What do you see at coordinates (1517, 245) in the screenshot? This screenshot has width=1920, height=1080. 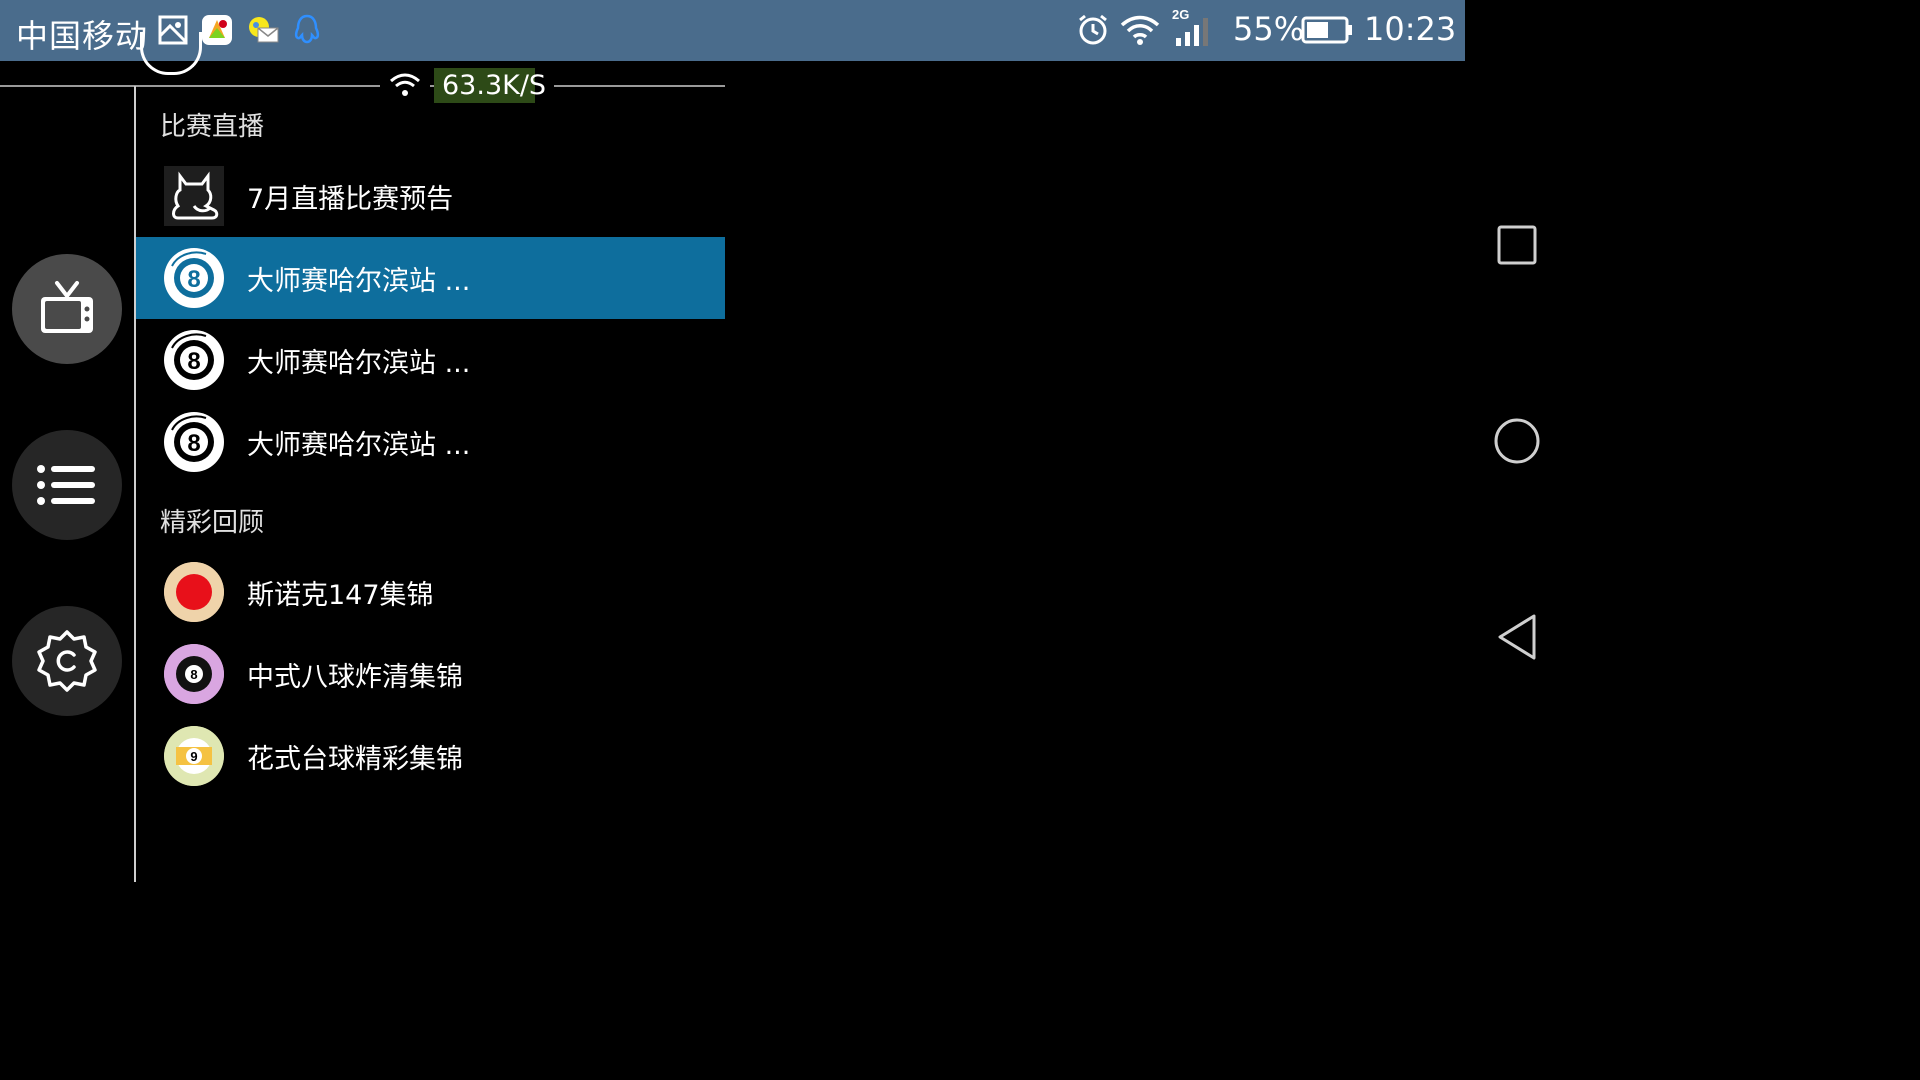 I see `recent-apps-button` at bounding box center [1517, 245].